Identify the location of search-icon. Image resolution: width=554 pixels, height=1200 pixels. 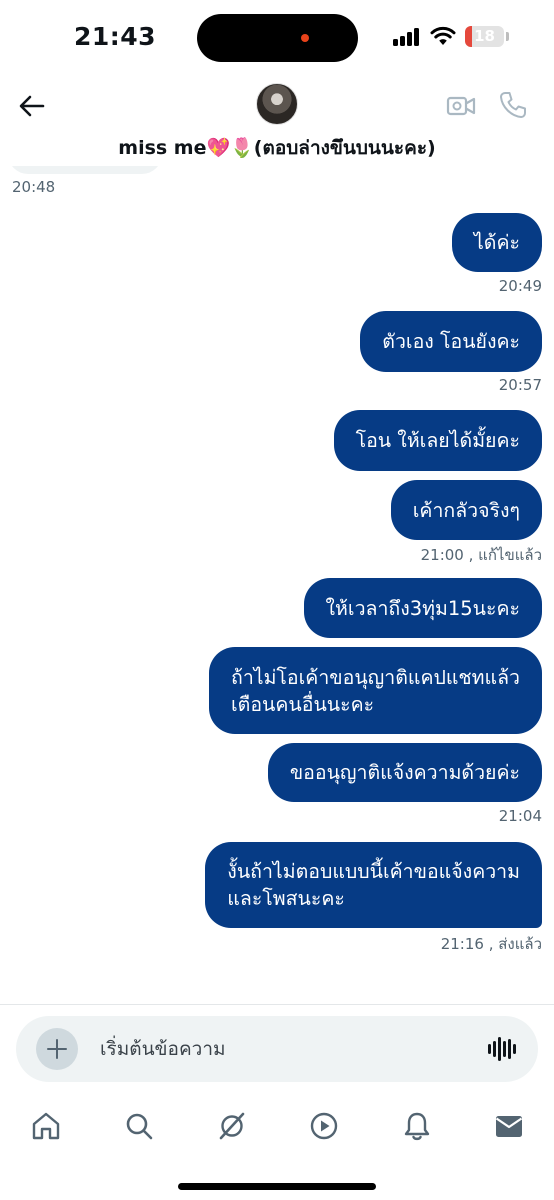
(139, 1126).